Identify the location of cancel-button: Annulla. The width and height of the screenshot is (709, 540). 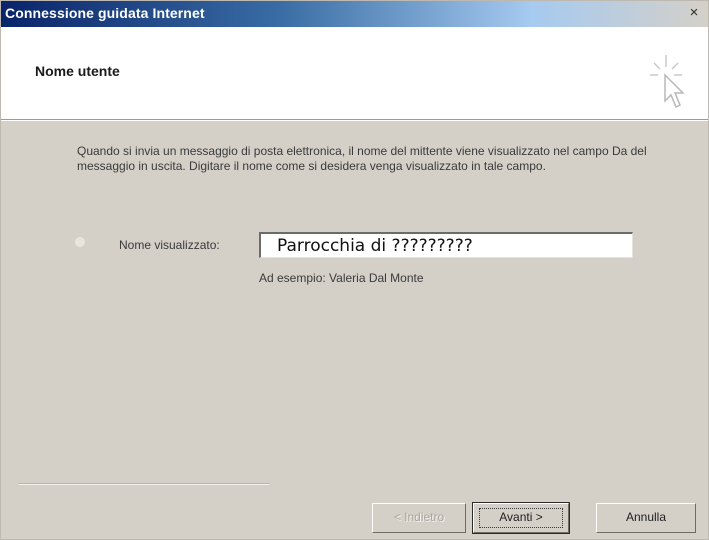
(646, 518).